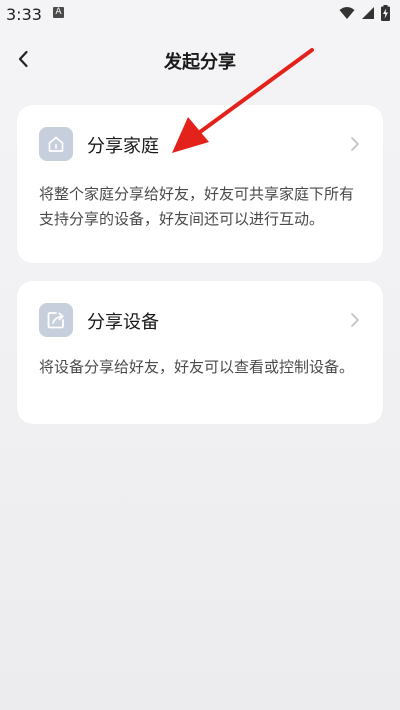 The width and height of the screenshot is (400, 710). I want to click on home-icon, so click(56, 144).